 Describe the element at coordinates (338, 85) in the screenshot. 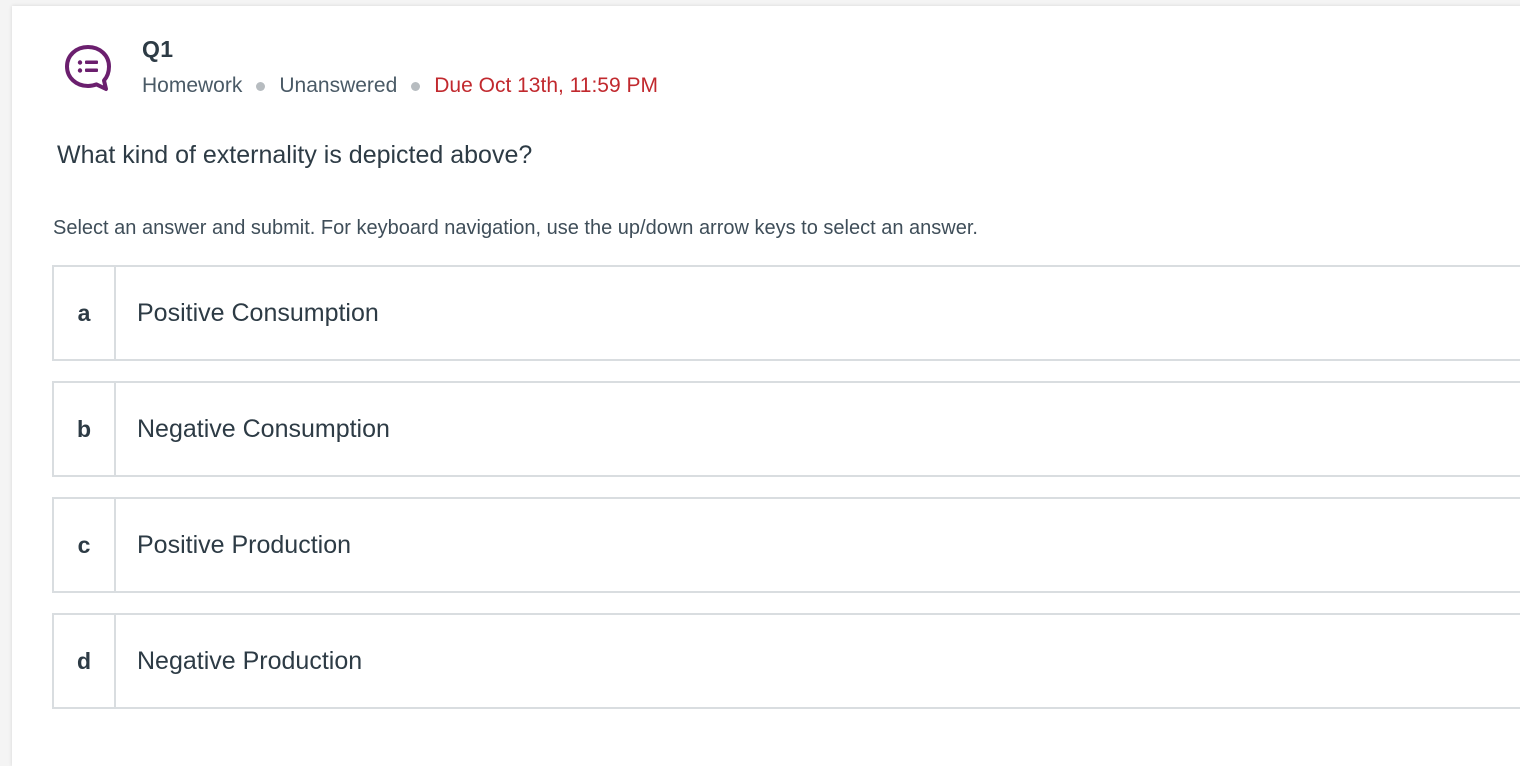

I see `question-status: Unanswered` at that location.